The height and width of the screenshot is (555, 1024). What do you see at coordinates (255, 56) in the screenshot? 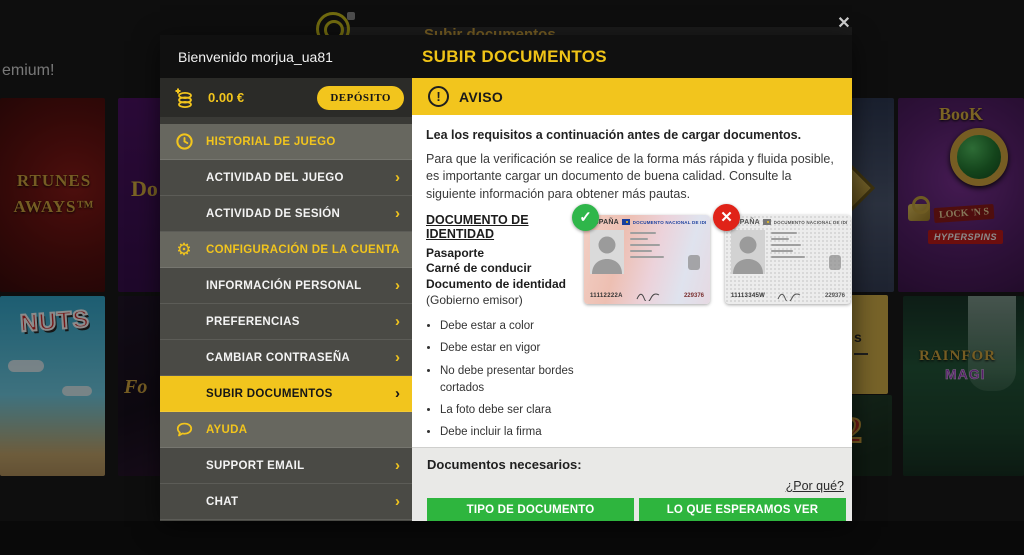
I see `welcome-text: Bienvenido morjua_ua81` at bounding box center [255, 56].